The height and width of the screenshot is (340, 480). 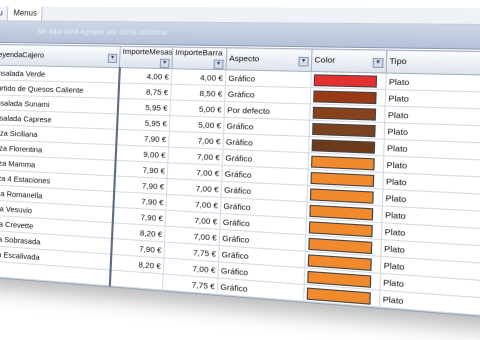 I want to click on cell-importe-barra: 8,50 €, so click(x=198, y=92).